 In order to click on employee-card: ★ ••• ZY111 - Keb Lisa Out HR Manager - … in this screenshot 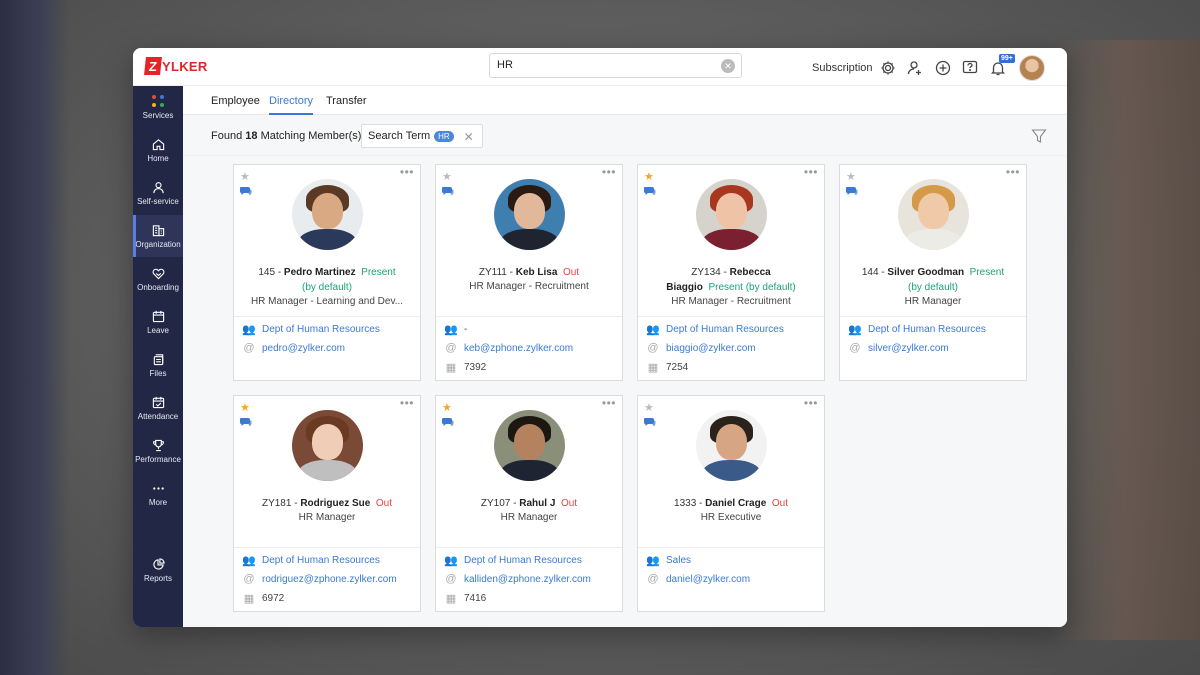, I will do `click(529, 272)`.